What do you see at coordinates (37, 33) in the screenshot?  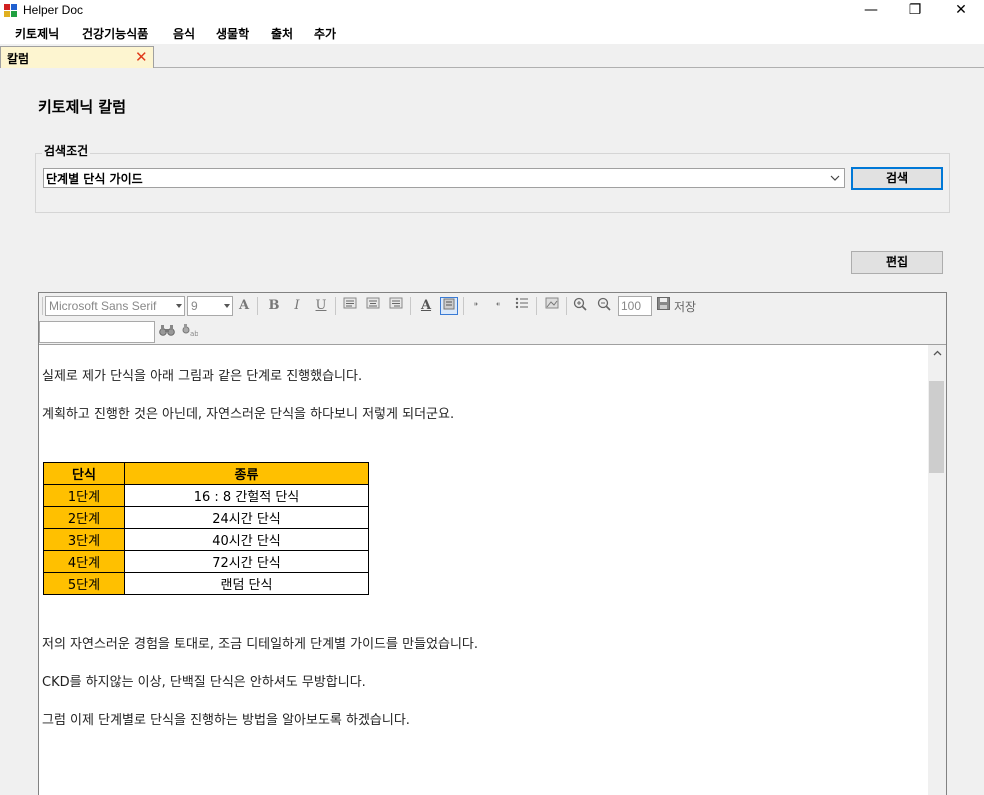 I see `menu-ketogenic: 키토제닉` at bounding box center [37, 33].